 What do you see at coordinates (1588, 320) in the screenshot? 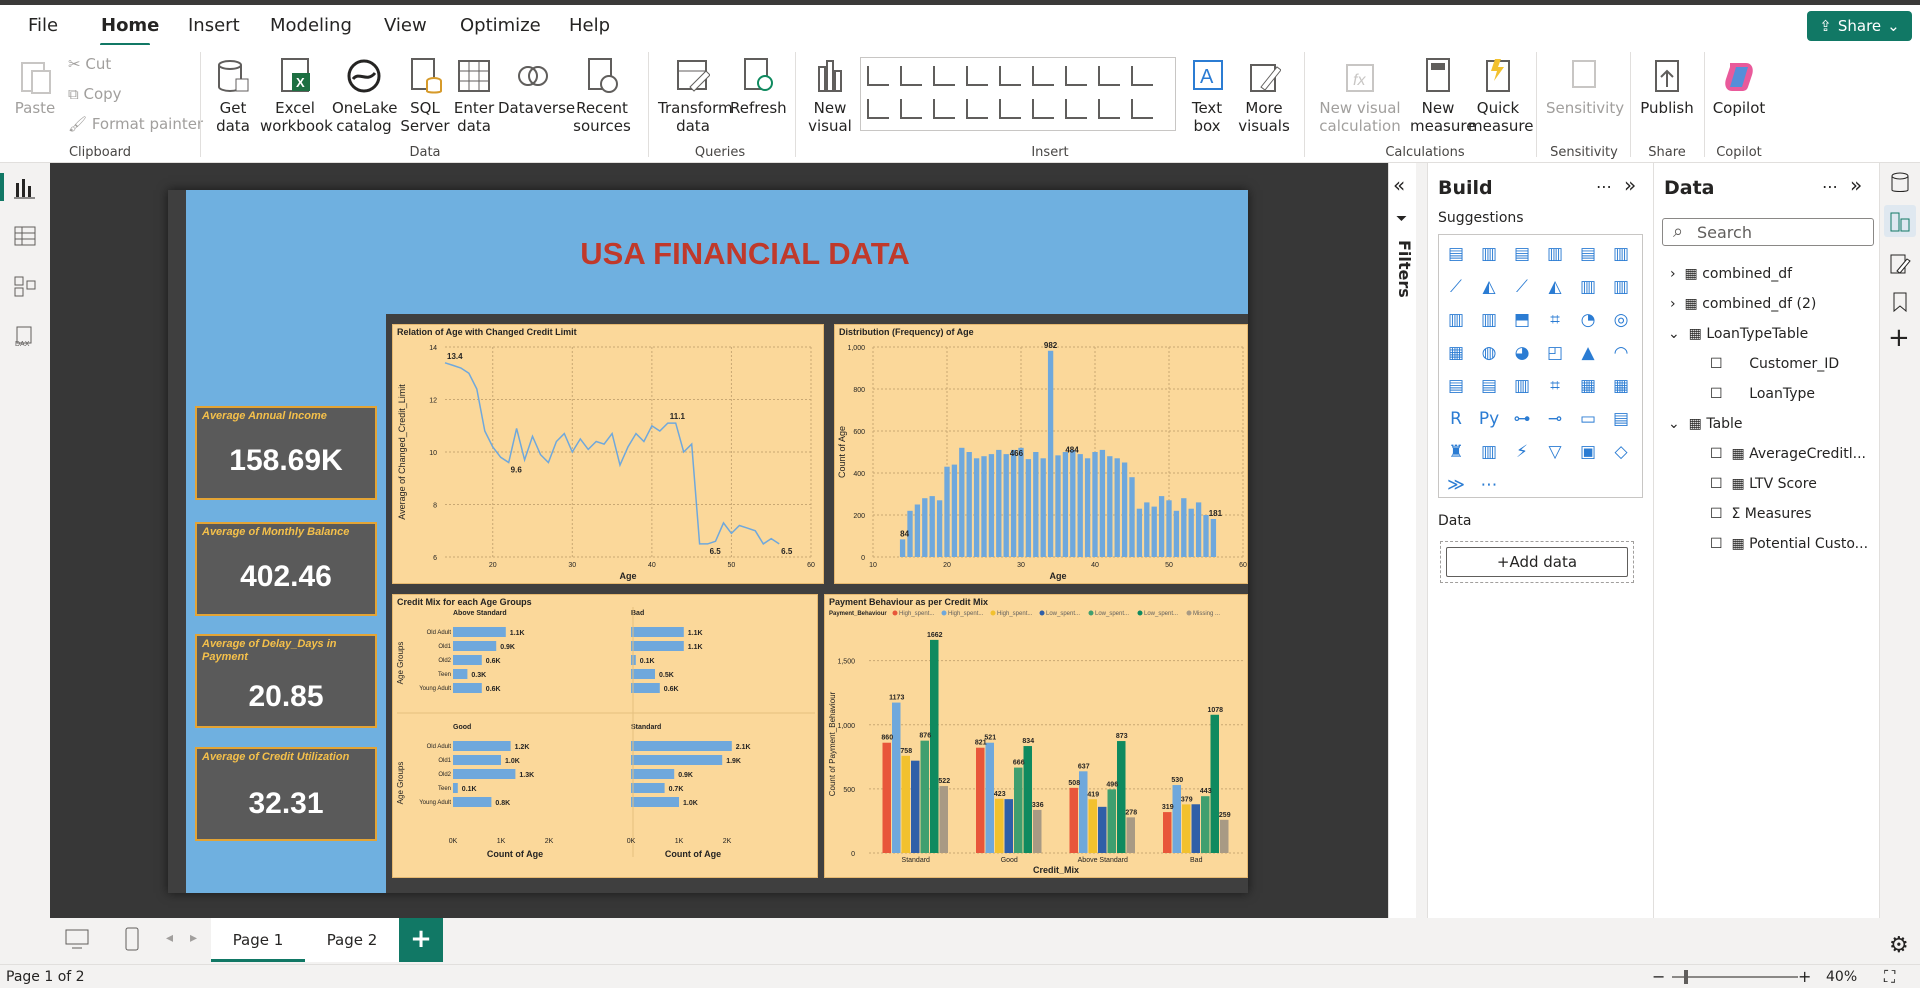
I see `pie-icon: ◔` at bounding box center [1588, 320].